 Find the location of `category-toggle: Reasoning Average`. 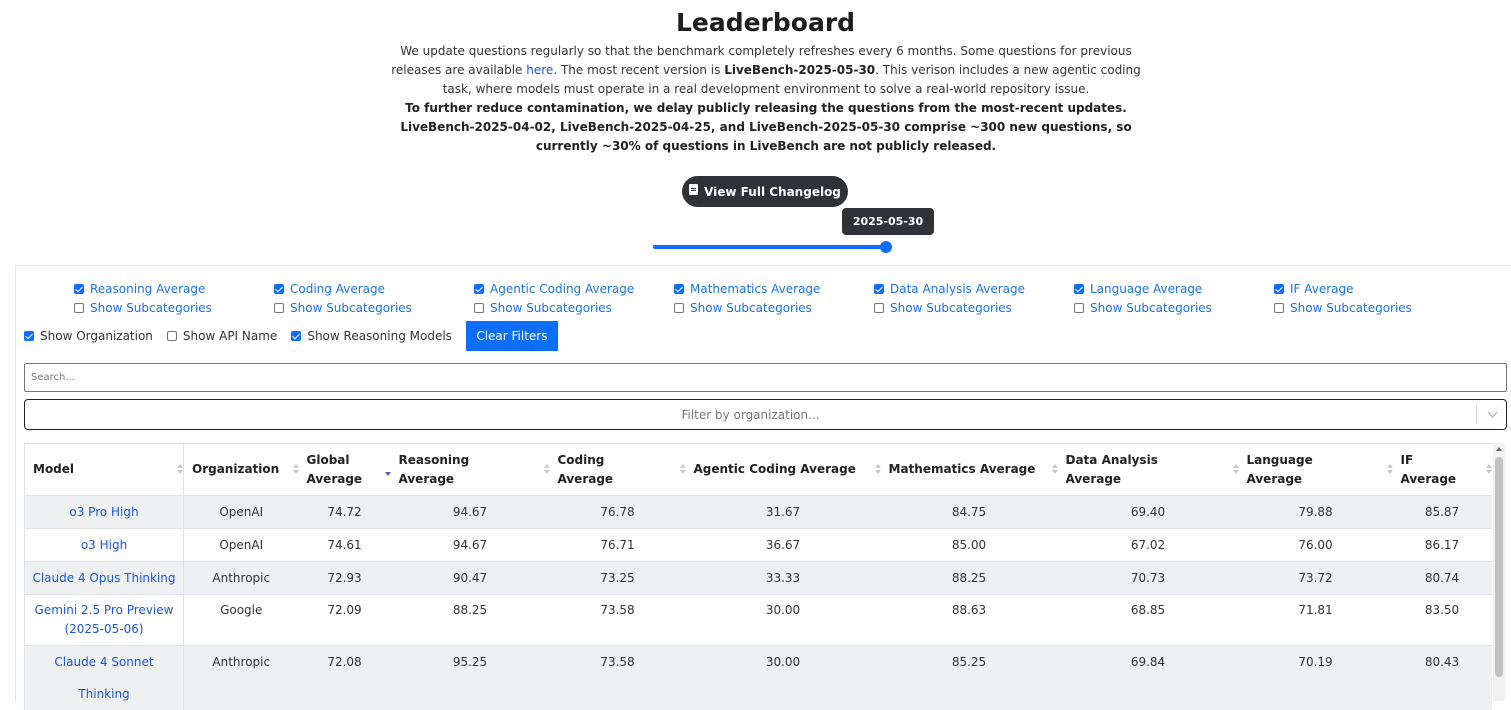

category-toggle: Reasoning Average is located at coordinates (143, 288).